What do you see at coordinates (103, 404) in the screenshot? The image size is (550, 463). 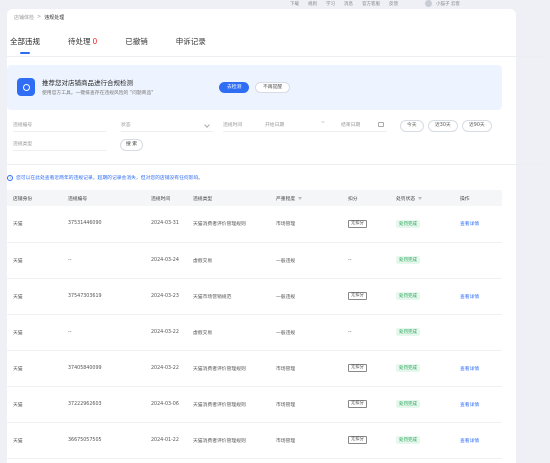 I see `cell-violation-no: 37222962603` at bounding box center [103, 404].